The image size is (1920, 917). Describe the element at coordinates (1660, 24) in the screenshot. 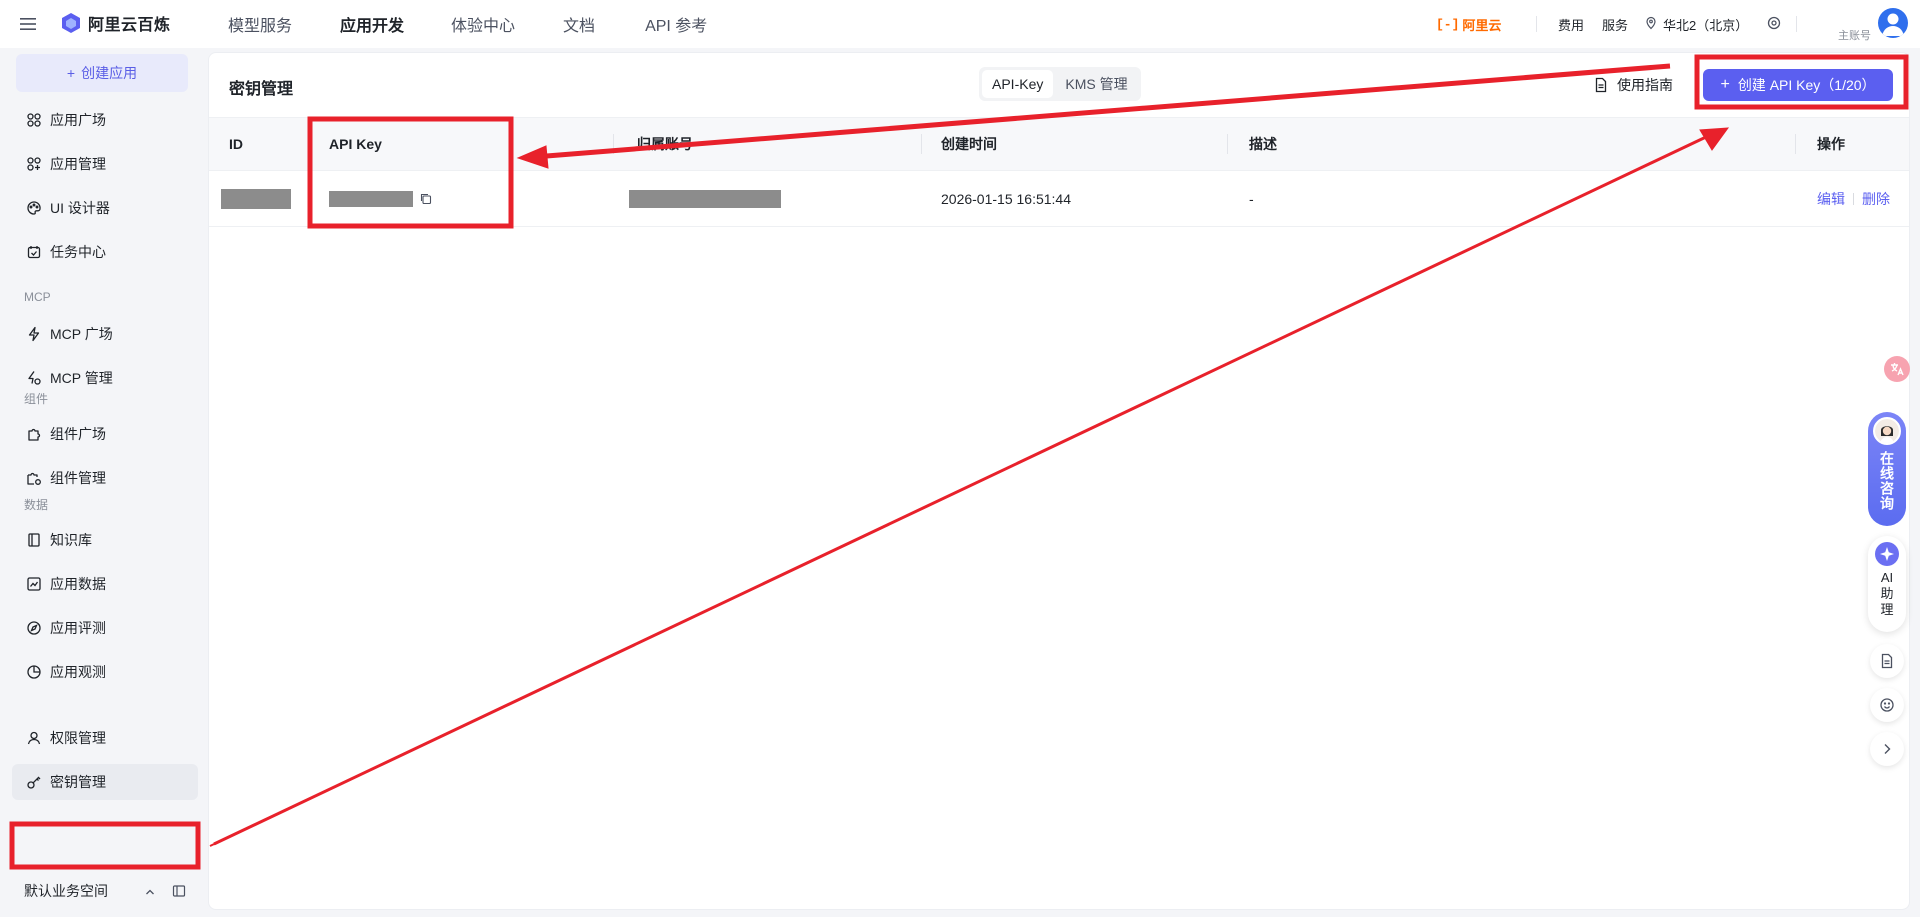

I see `top-right-tools: [-] 阿里云 费用 服务 华北2（北京） 主账号` at that location.